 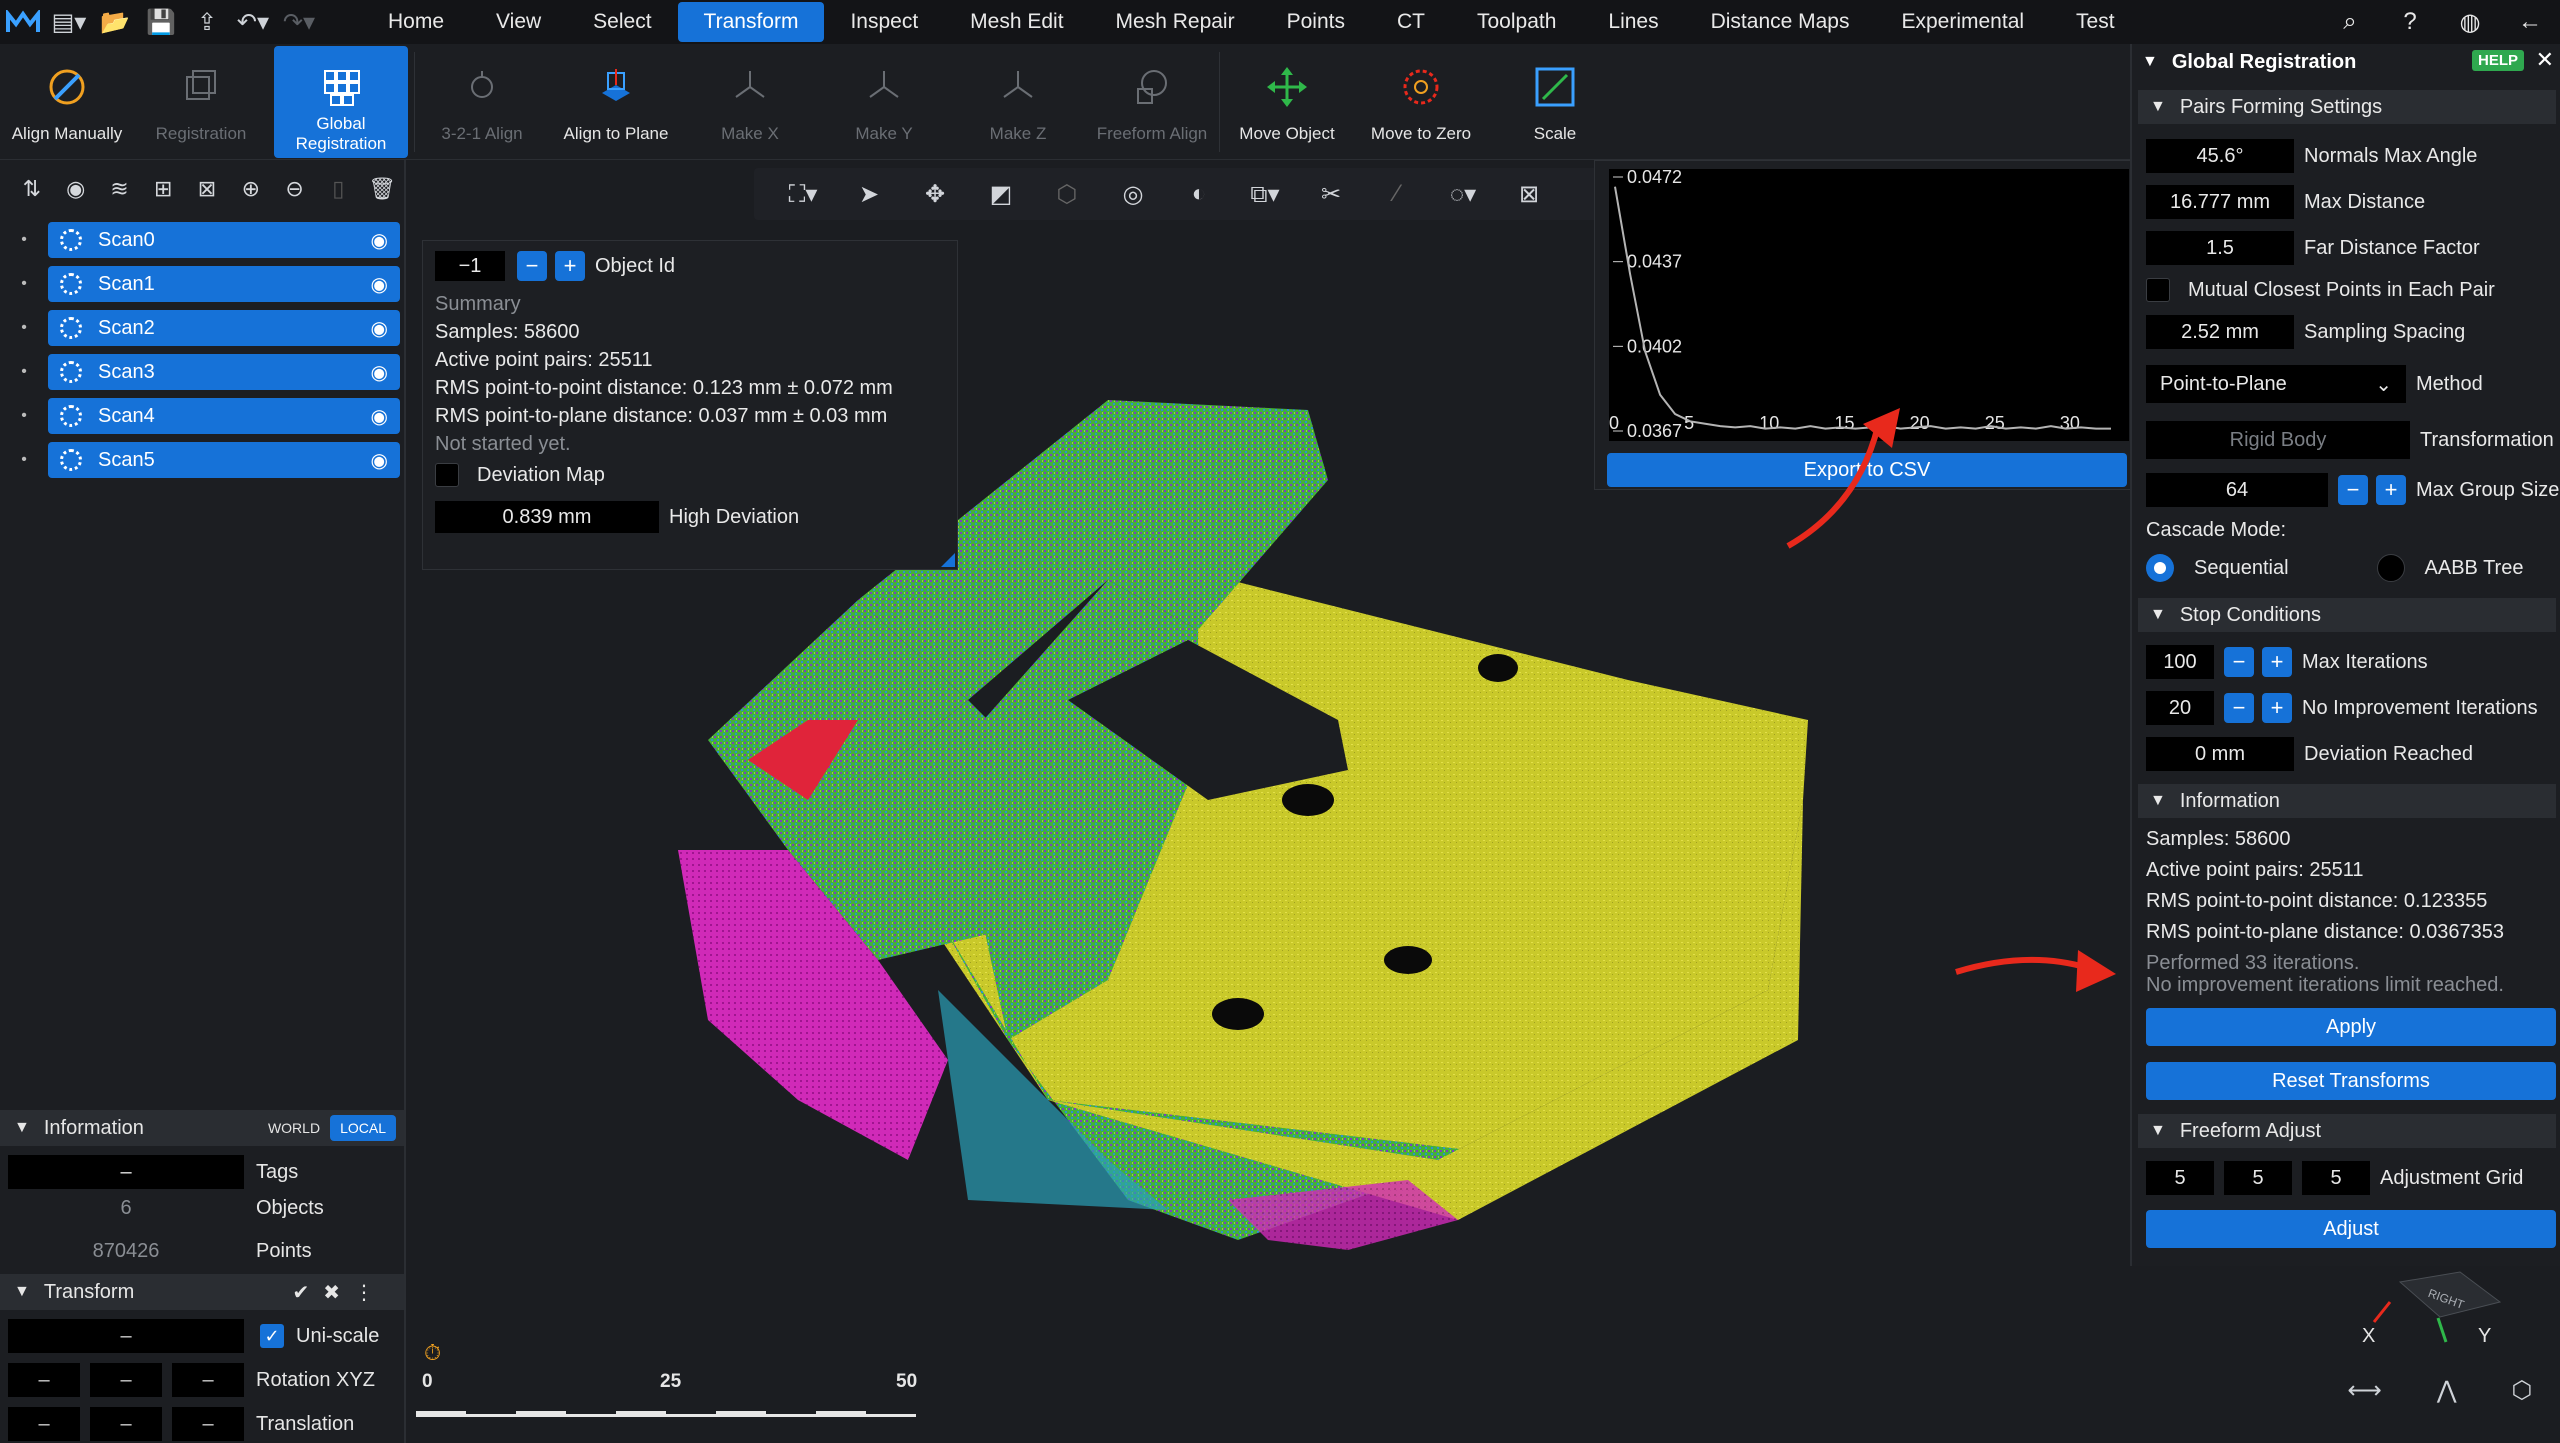 I want to click on clip-icon: ✂, so click(x=1331, y=194).